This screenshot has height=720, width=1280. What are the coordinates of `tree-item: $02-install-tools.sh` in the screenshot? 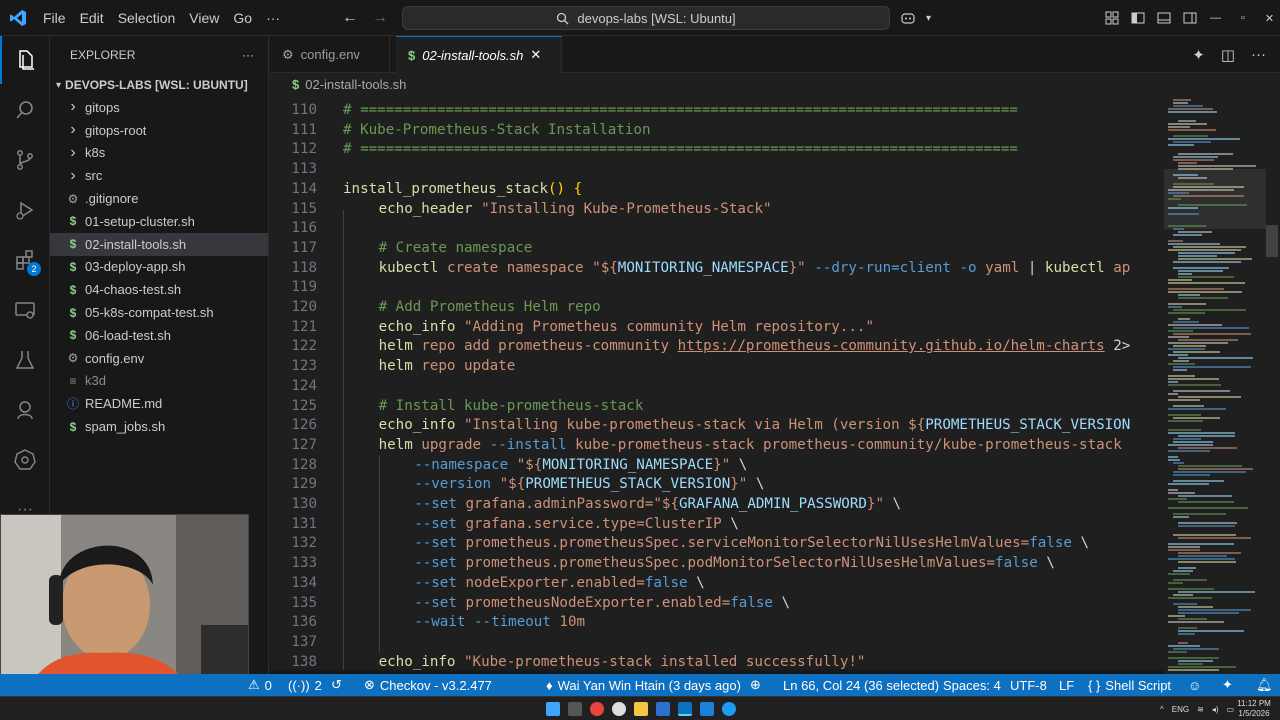 It's located at (159, 244).